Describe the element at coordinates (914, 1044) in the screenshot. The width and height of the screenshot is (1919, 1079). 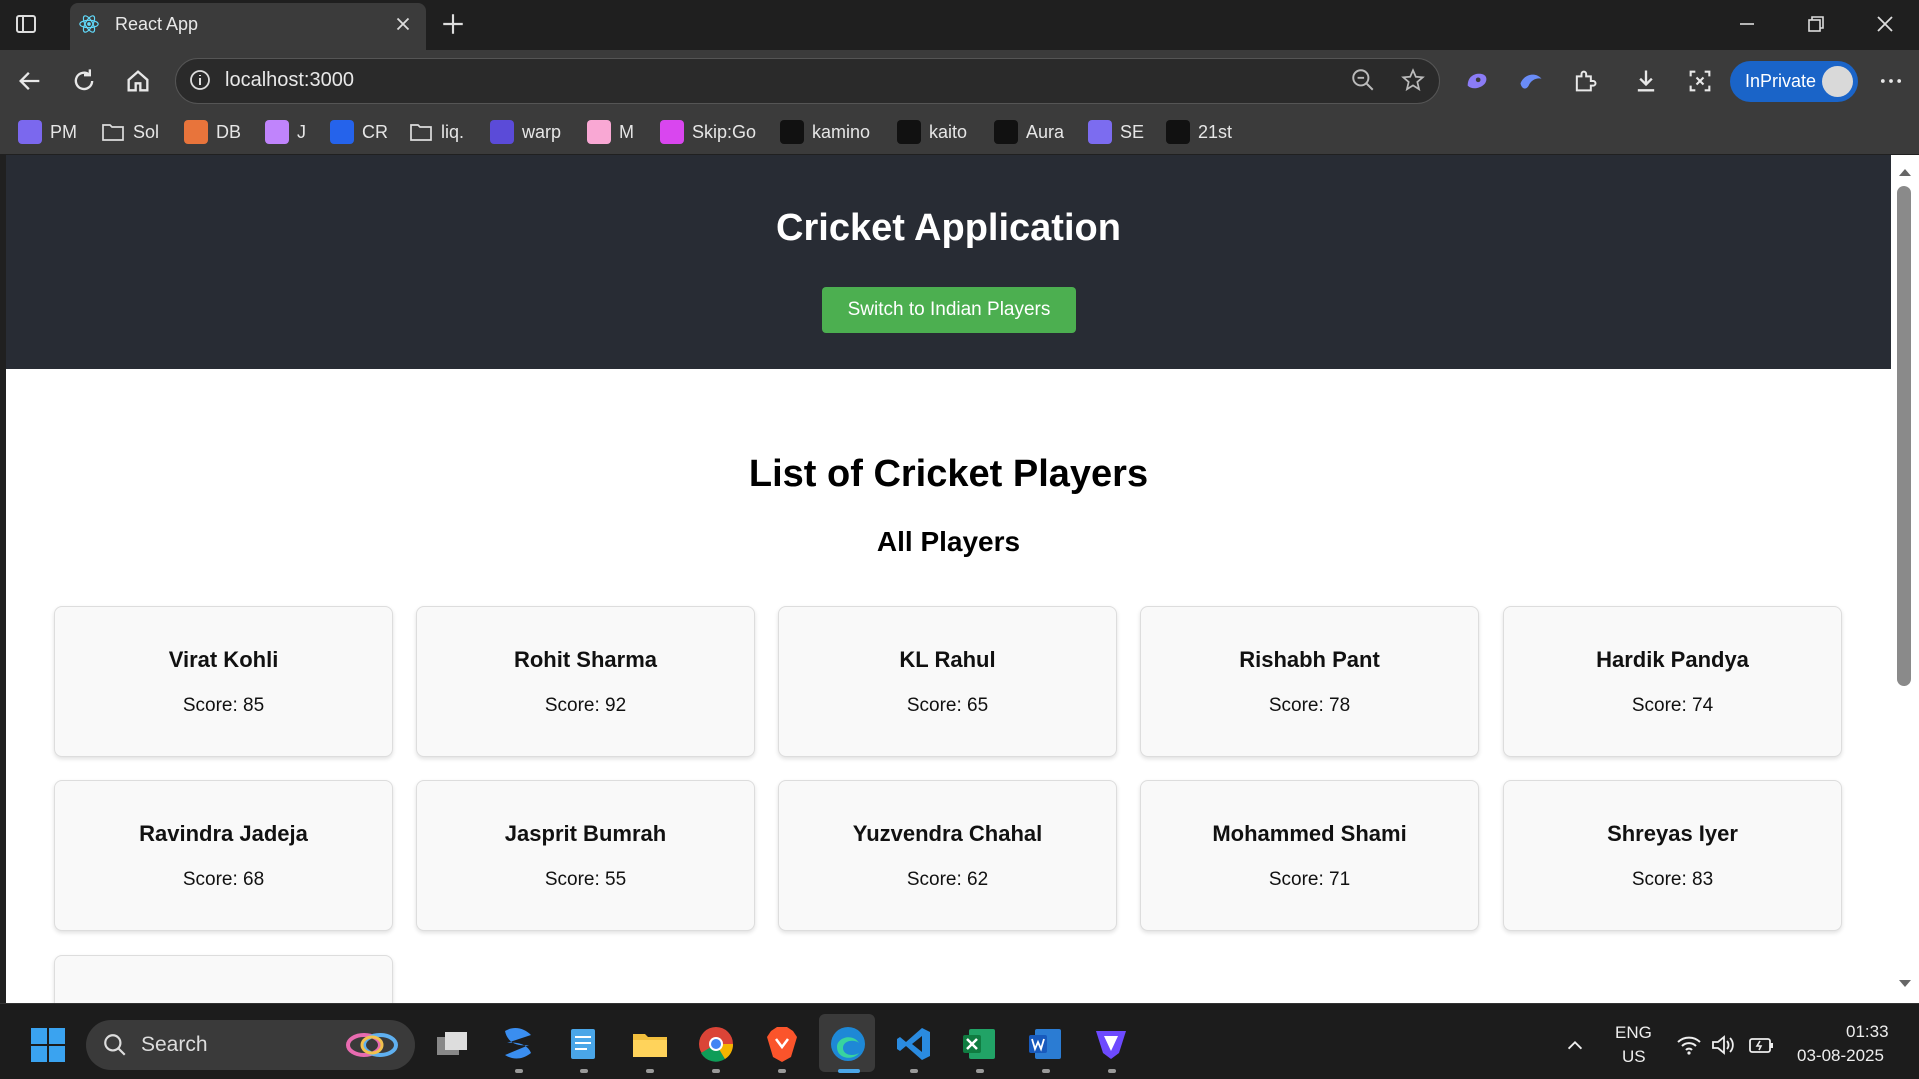
I see `vscode-icon` at that location.